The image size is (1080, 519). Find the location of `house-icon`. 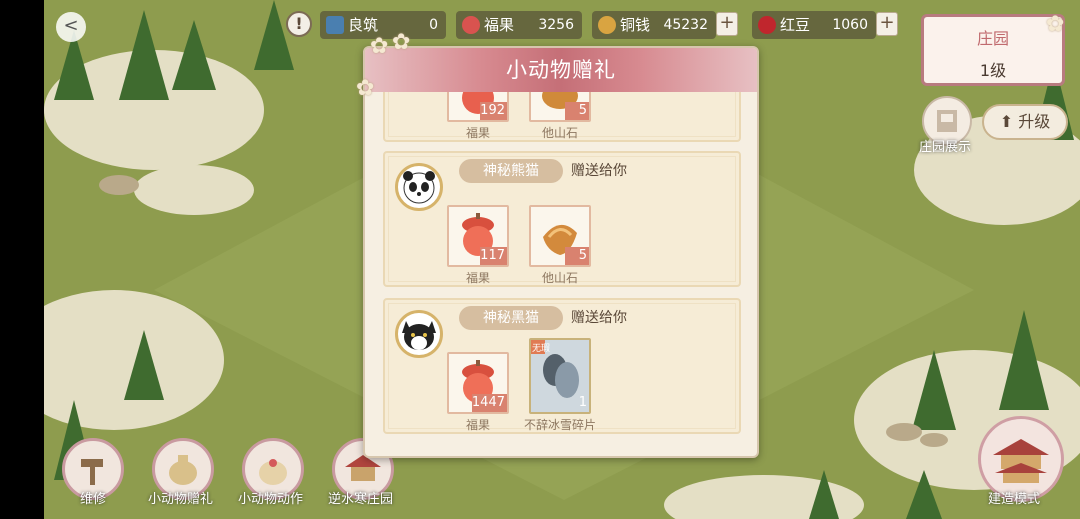

house-icon is located at coordinates (335, 25).